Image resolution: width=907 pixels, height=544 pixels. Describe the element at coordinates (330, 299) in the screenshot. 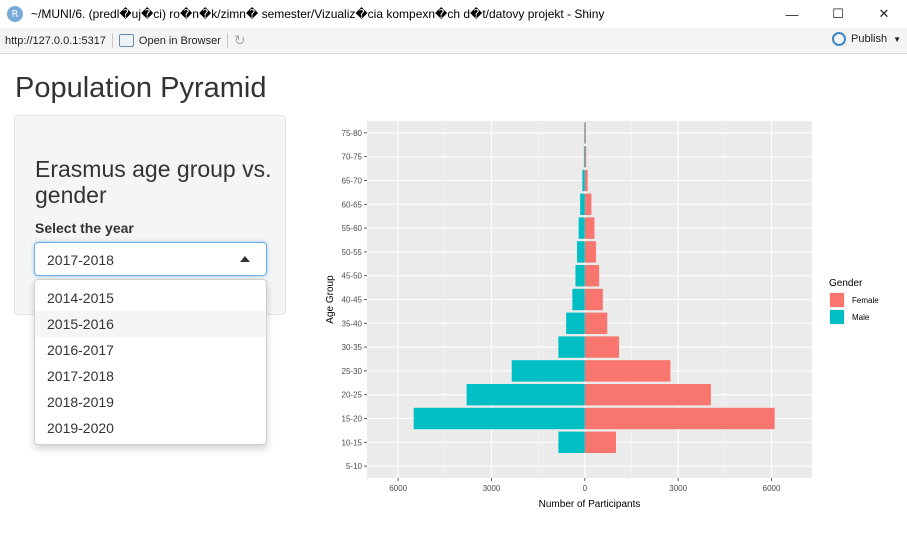

I see `y-axis-title: Age Group` at that location.